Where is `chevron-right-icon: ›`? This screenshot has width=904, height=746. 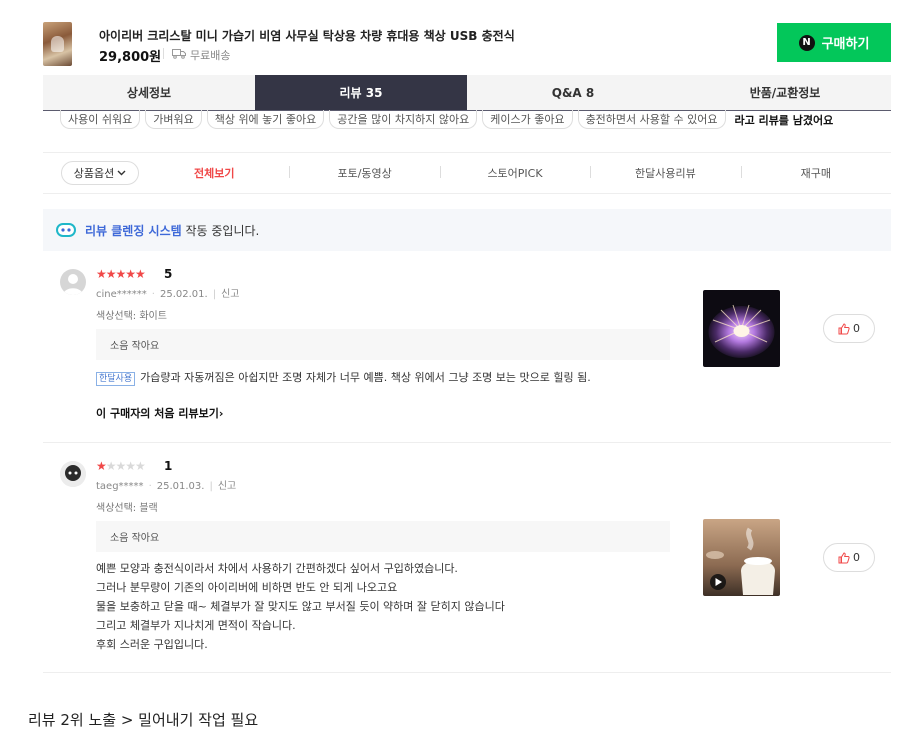 chevron-right-icon: › is located at coordinates (221, 413).